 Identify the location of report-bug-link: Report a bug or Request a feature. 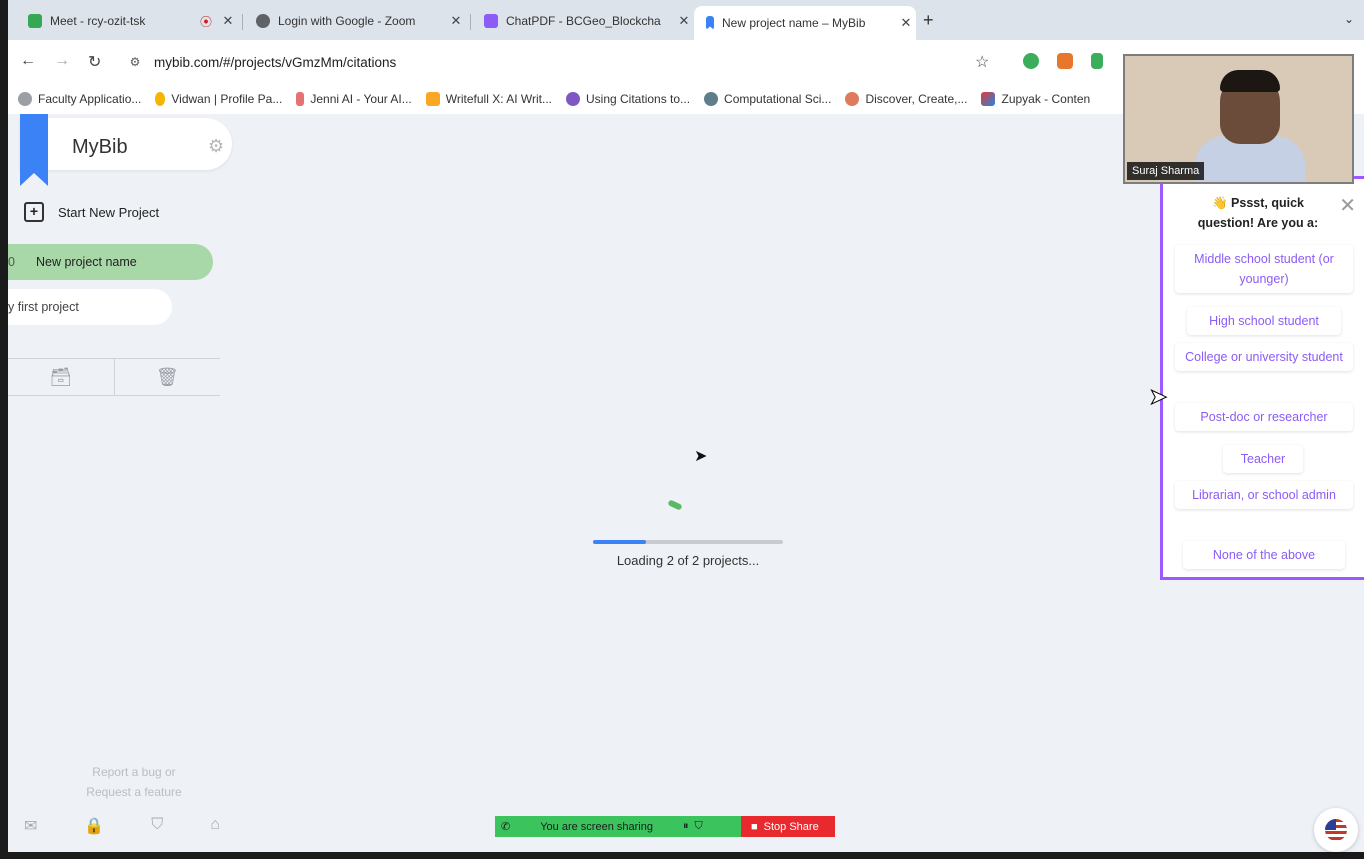
(134, 782).